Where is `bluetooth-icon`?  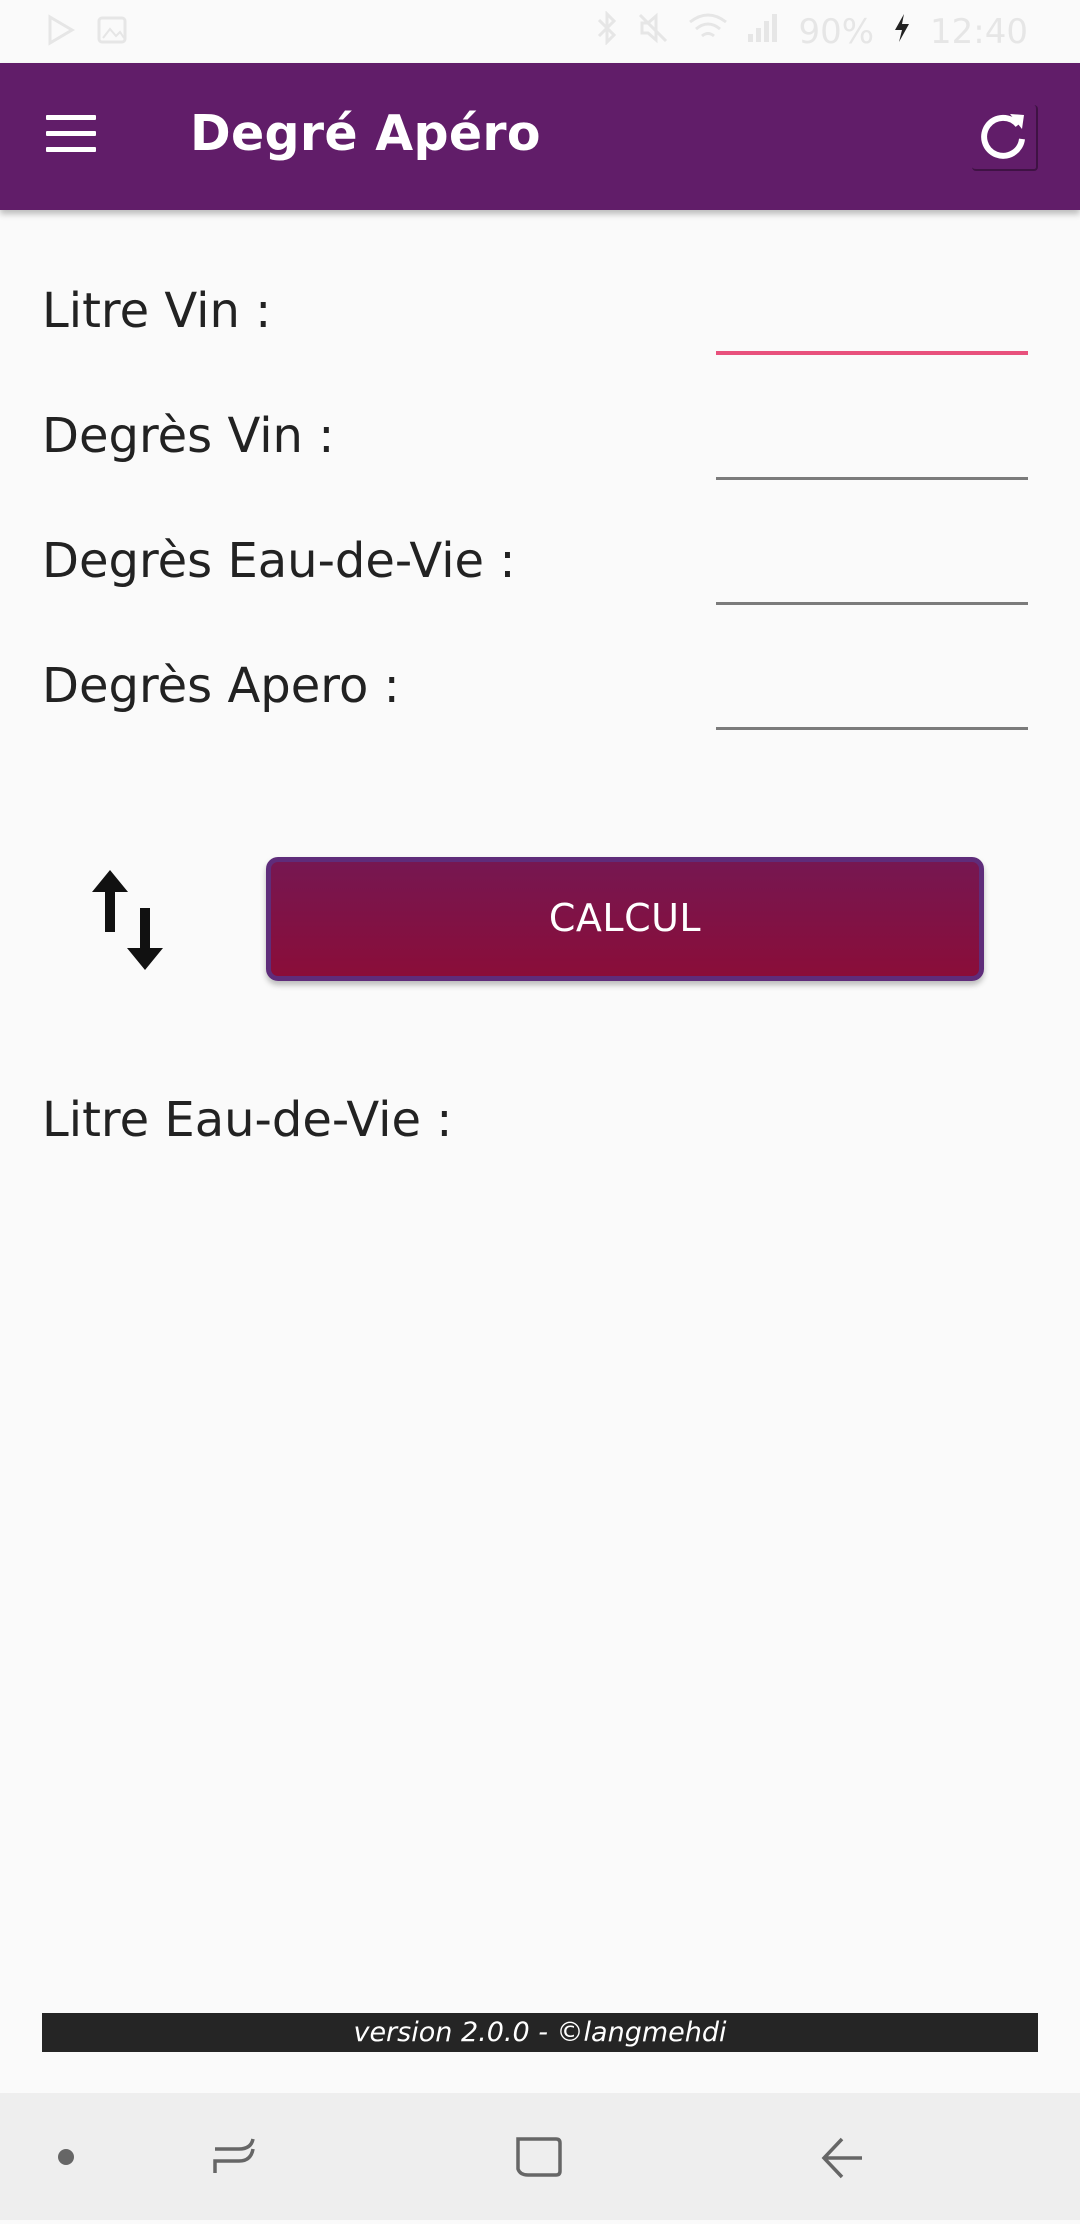 bluetooth-icon is located at coordinates (607, 31).